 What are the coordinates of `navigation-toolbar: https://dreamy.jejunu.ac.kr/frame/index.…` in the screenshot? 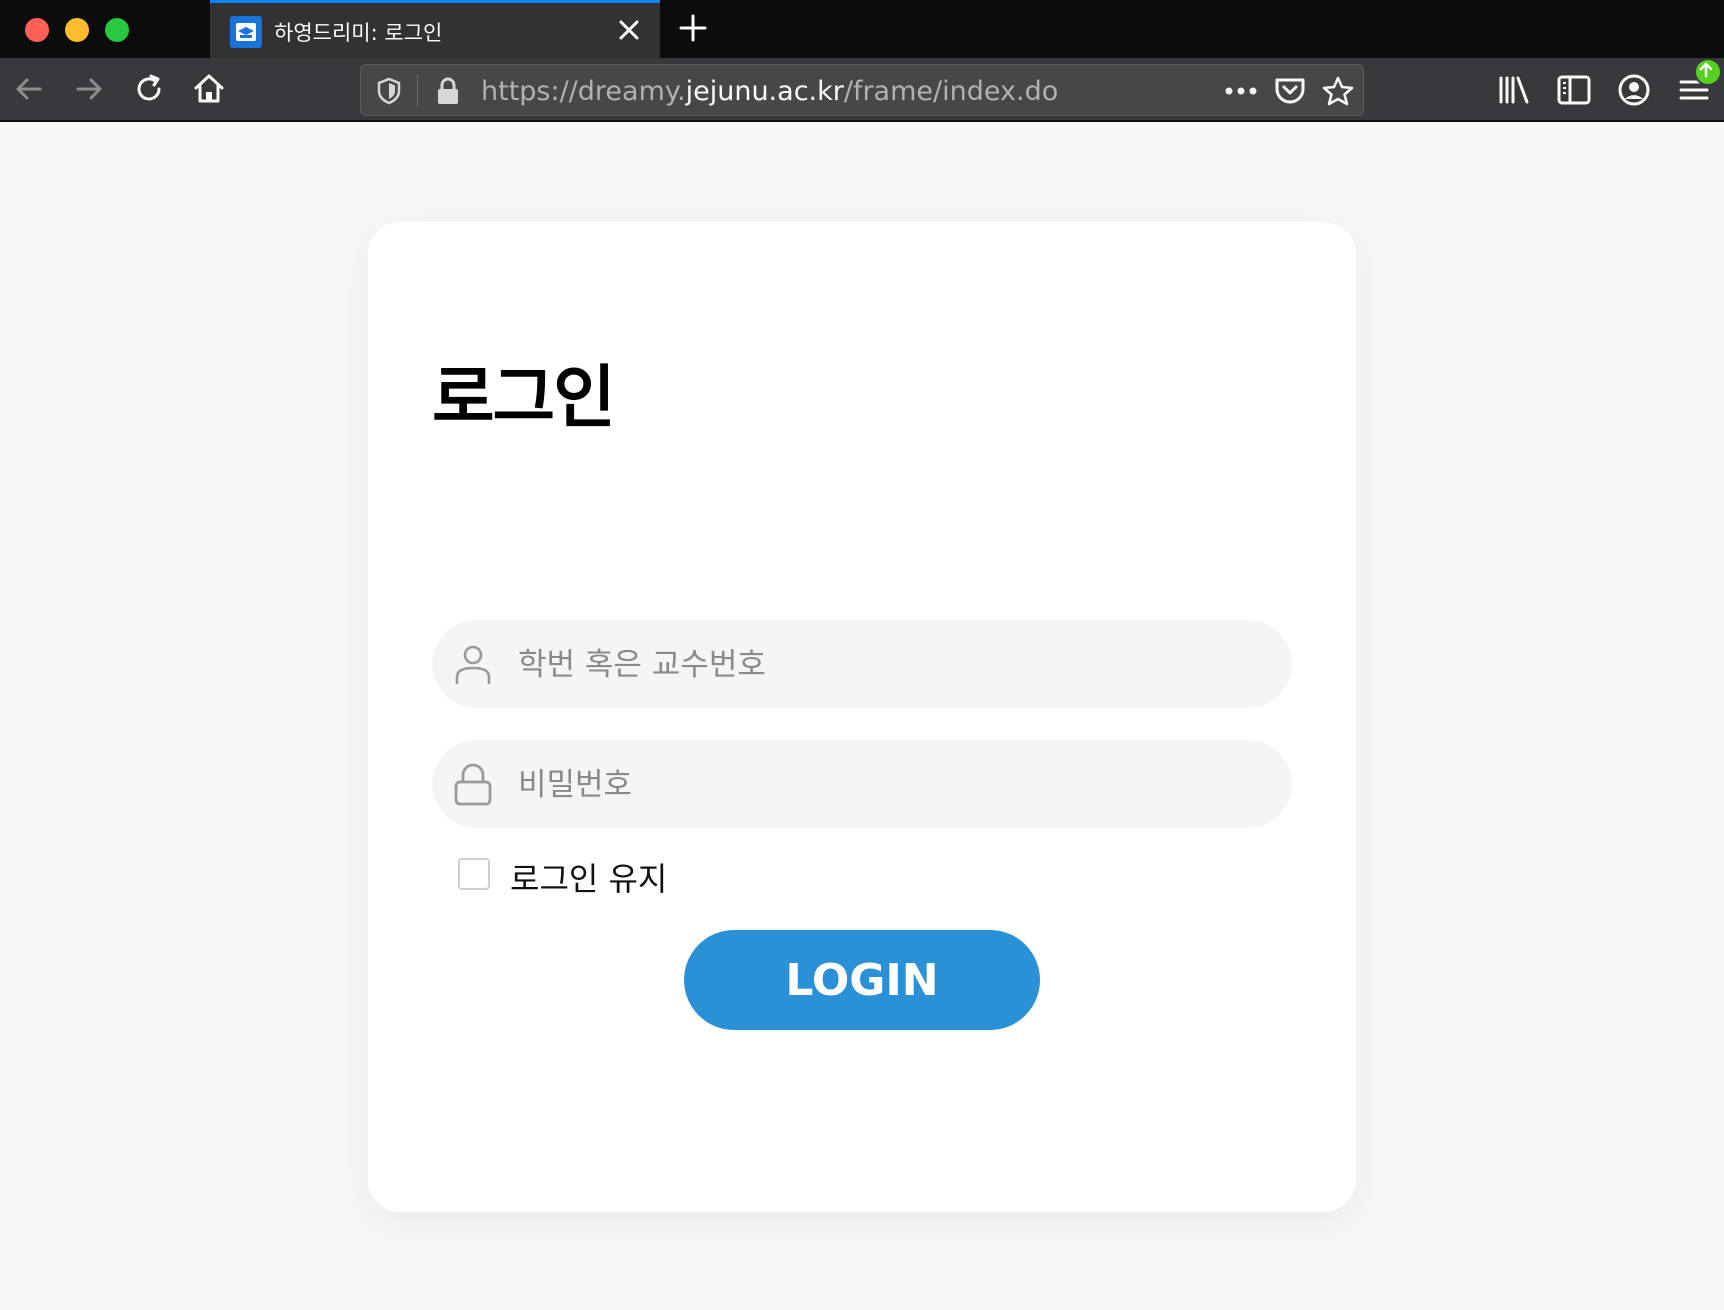 It's located at (862, 90).